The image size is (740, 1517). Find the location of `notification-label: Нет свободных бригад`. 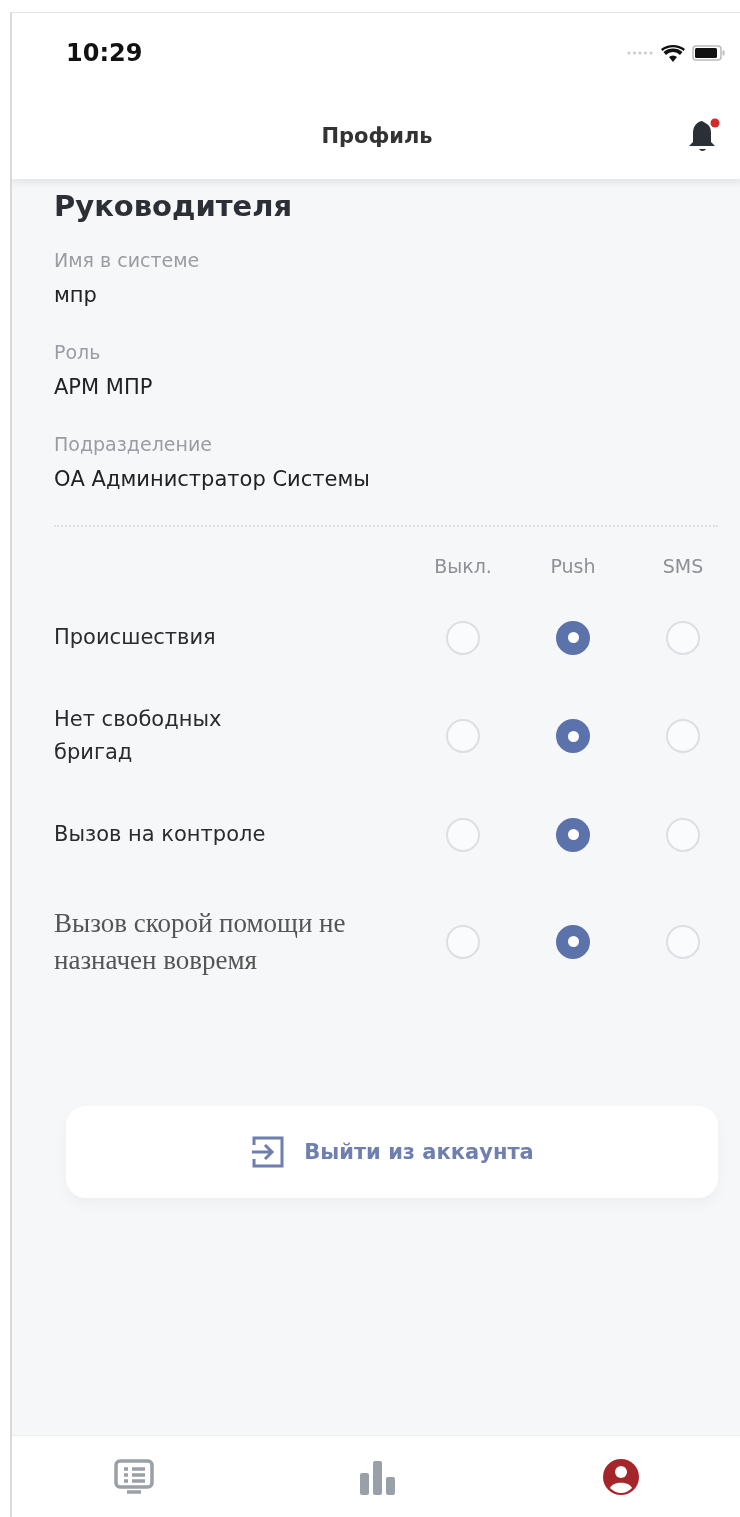

notification-label: Нет свободных бригад is located at coordinates (138, 736).